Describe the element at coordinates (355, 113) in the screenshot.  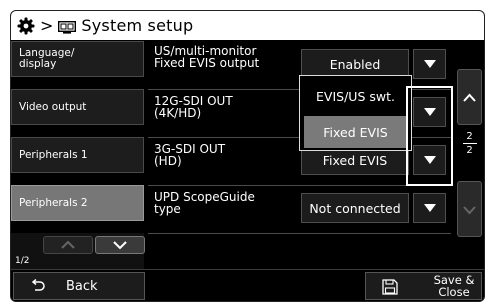
I see `dropdown-list-12g-sdi-out: EVIS/US swt. Fixed EVIS` at that location.